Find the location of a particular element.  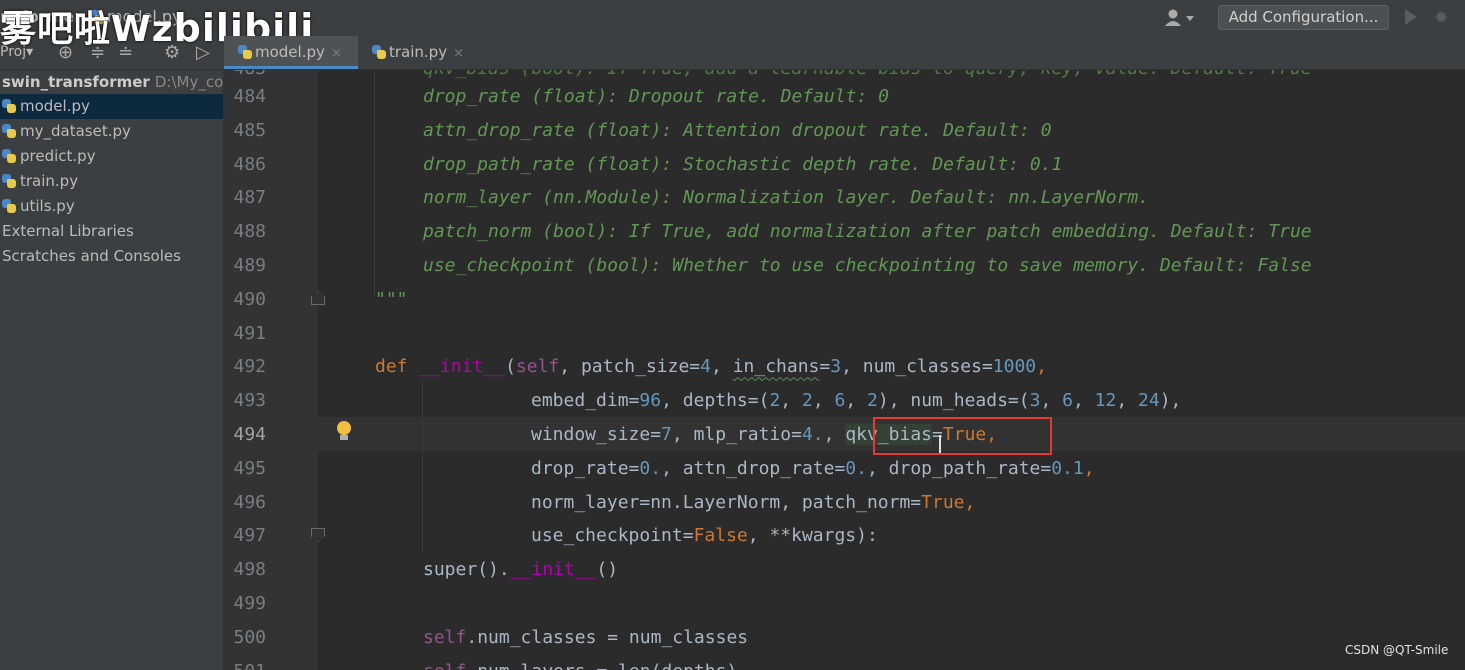

code-token: , num_classes= is located at coordinates (917, 367).